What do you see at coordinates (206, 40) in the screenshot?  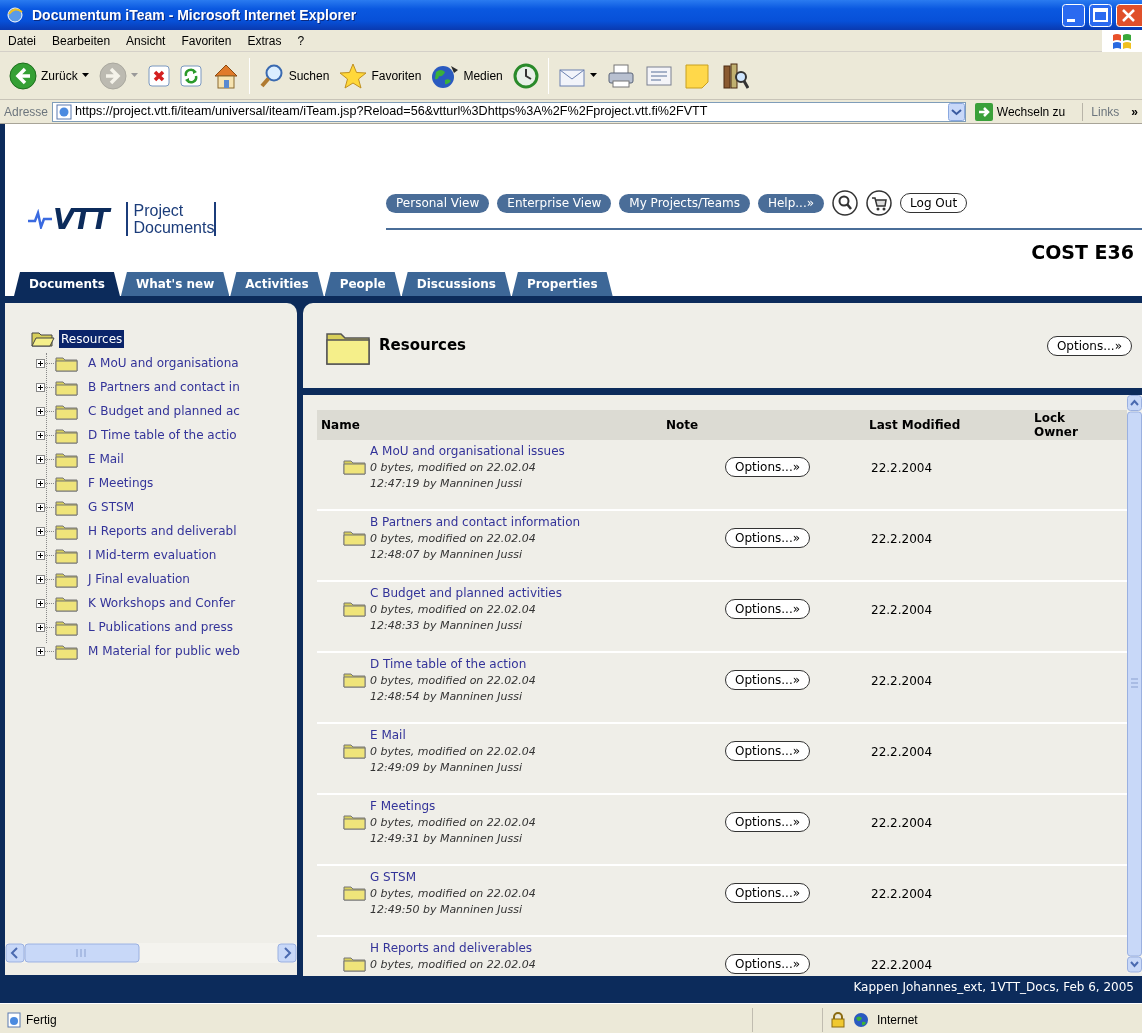 I see `menu-item: Favoriten` at bounding box center [206, 40].